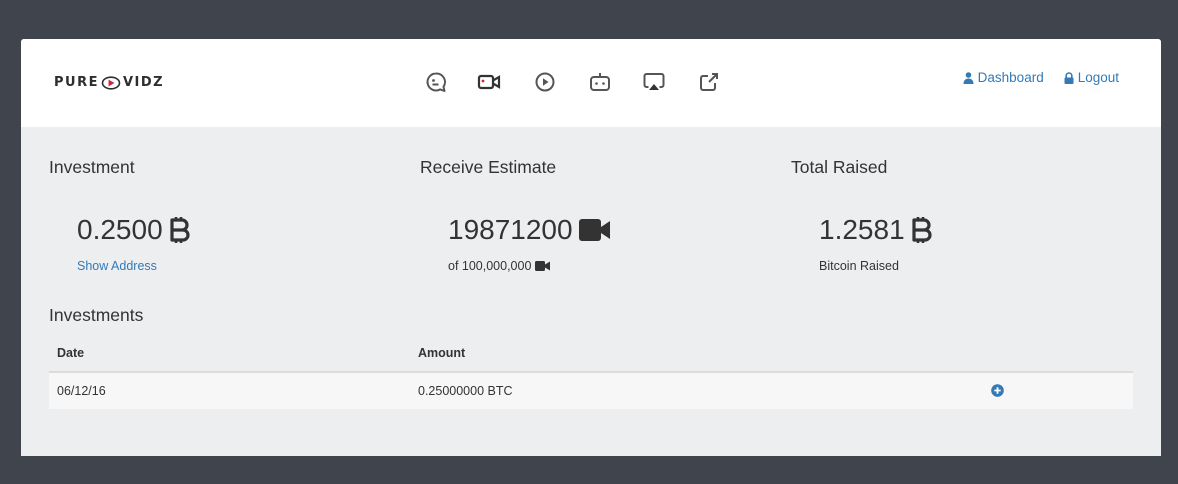 The image size is (1178, 484). I want to click on total-raised-stat: Total Raised 1.2581 Bitcoin Raised, so click(861, 215).